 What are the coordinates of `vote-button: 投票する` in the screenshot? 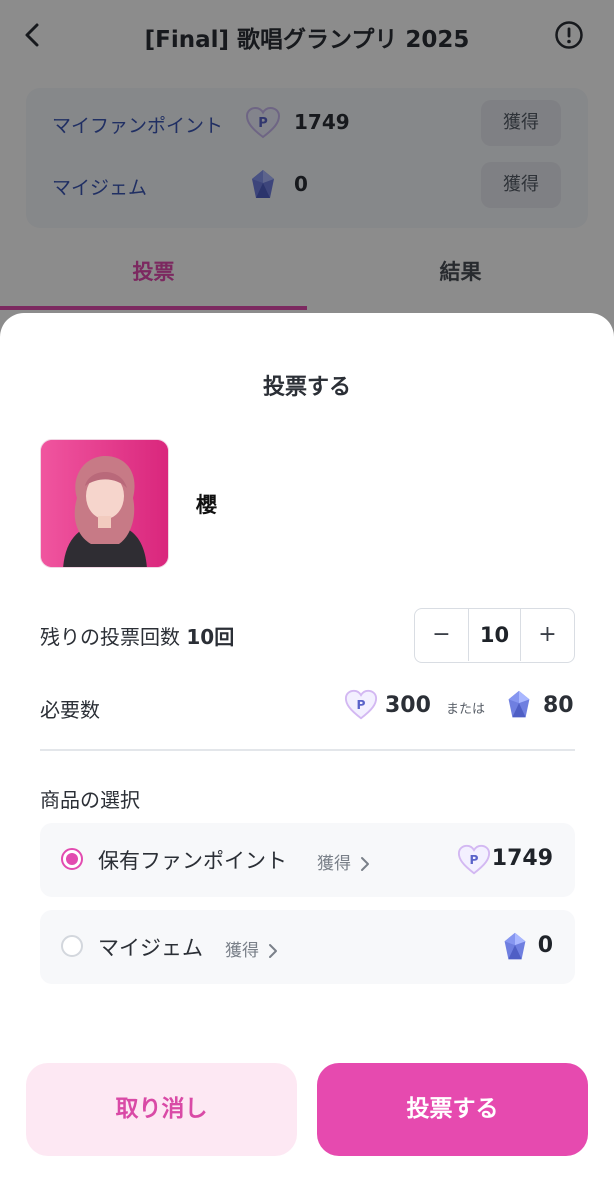 It's located at (452, 1109).